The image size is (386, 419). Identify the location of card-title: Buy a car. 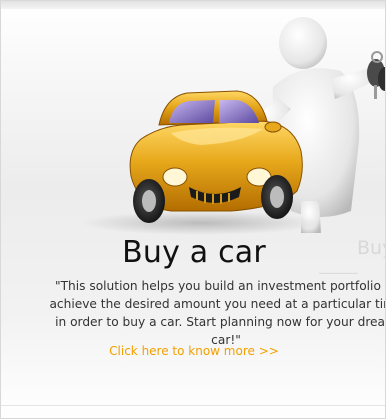
(194, 252).